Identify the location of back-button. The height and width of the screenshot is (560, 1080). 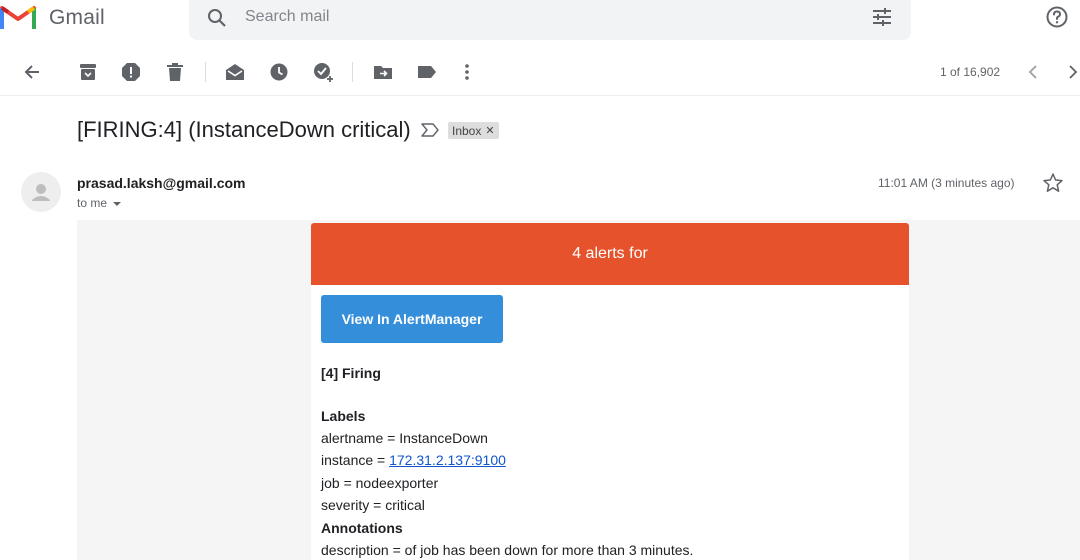
(32, 72).